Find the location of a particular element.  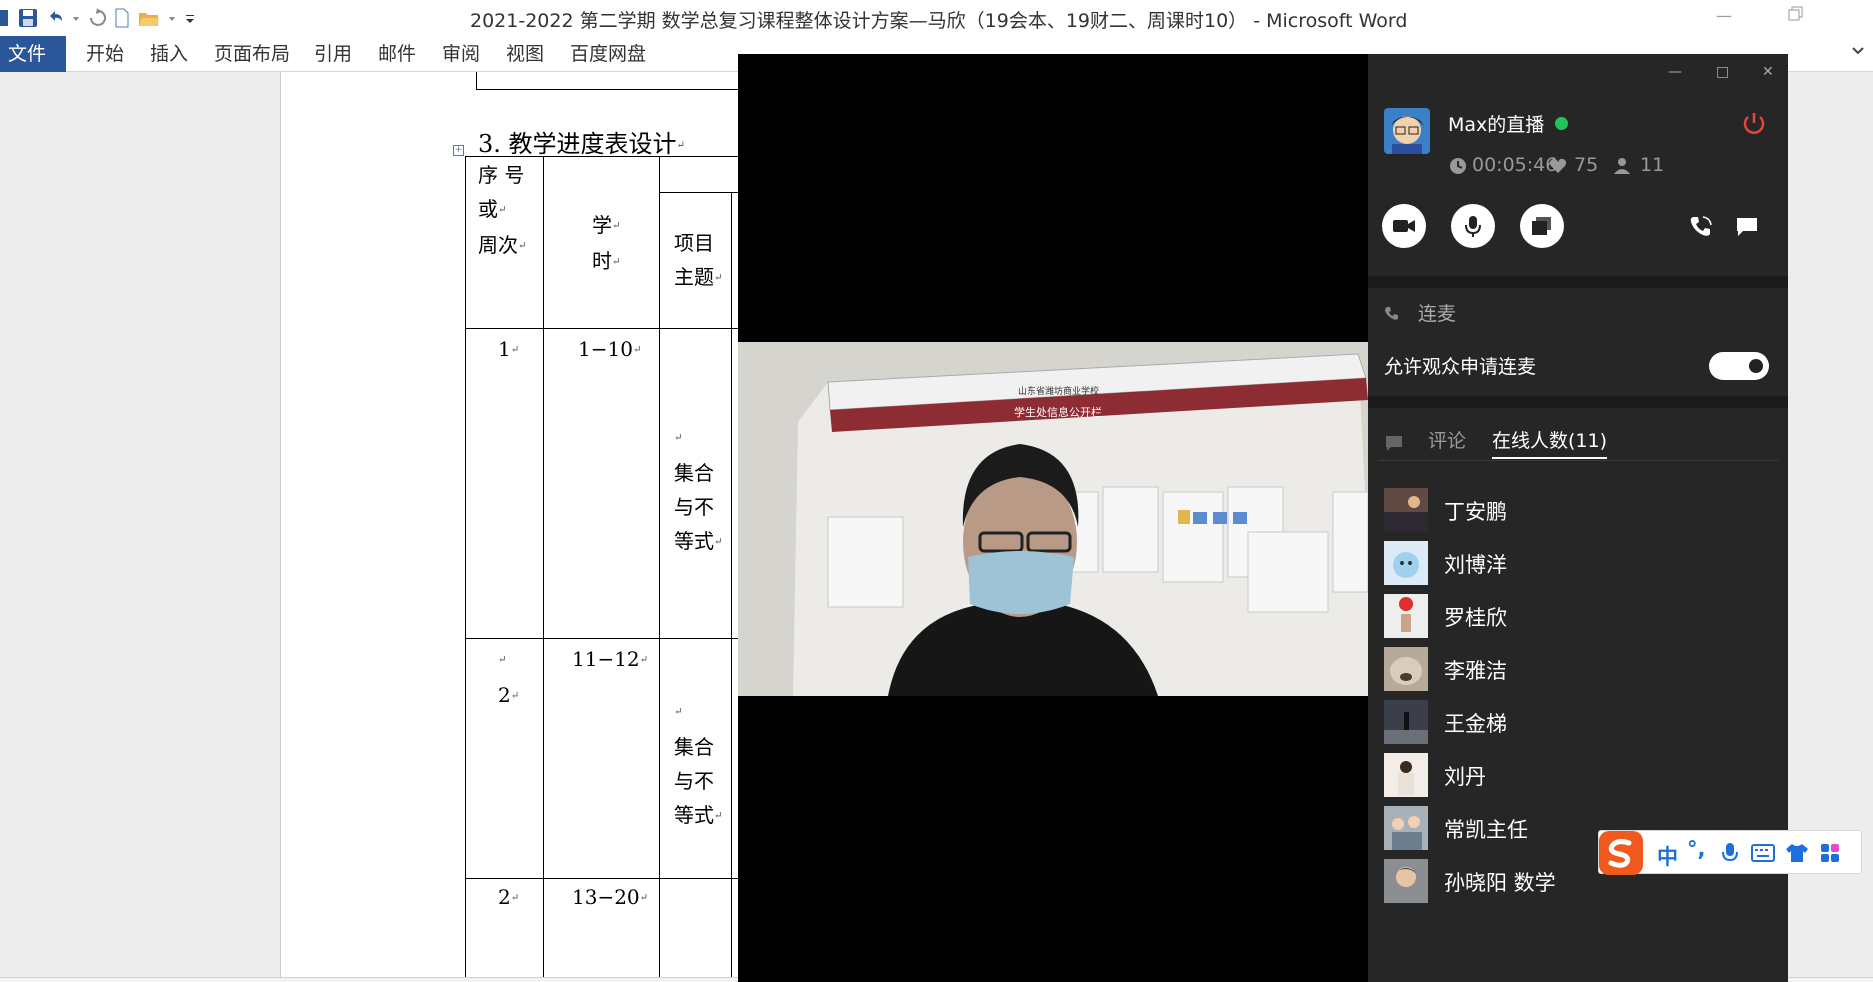

member-name: 罗桂欣 is located at coordinates (1475, 618).